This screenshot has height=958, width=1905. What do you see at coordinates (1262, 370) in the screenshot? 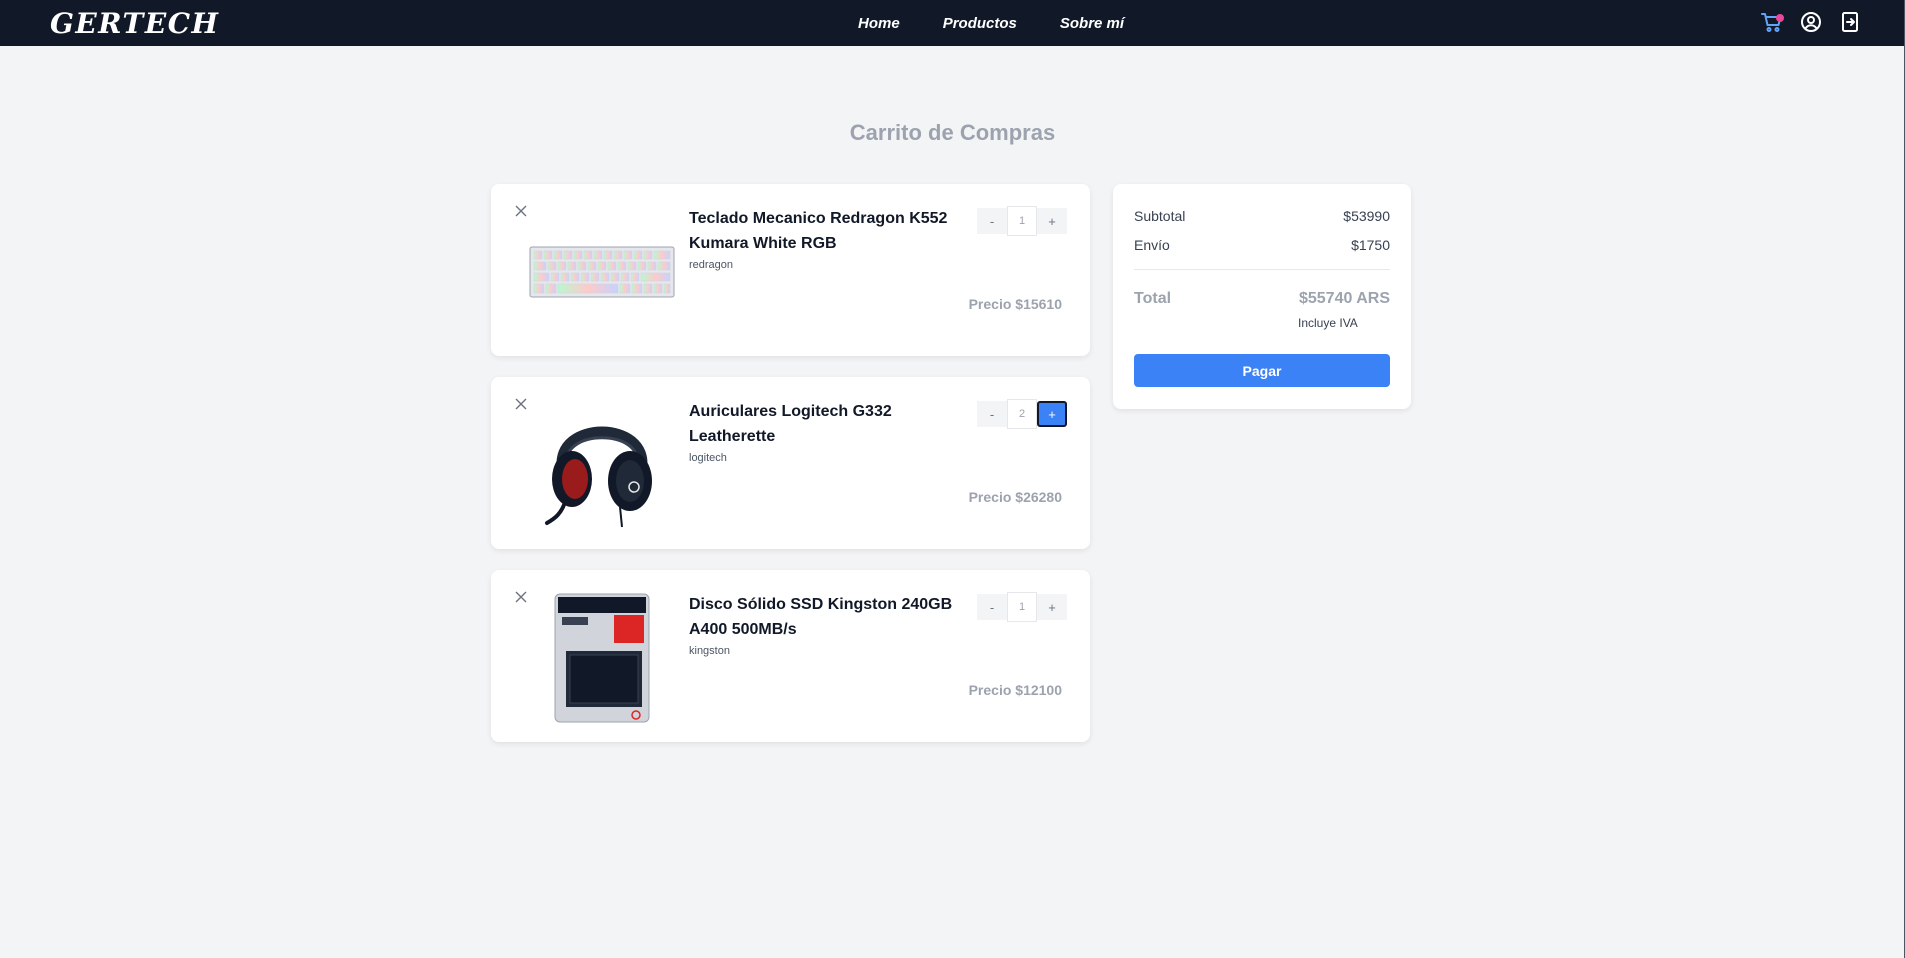
I see `pay-button: Pagar` at bounding box center [1262, 370].